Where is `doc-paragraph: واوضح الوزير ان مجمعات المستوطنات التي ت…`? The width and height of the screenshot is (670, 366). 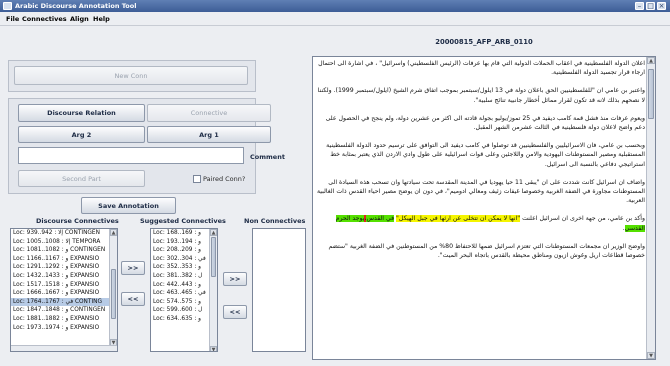
doc-paragraph: واوضح الوزير ان مجمعات المستوطنات التي ت… is located at coordinates (486, 251).